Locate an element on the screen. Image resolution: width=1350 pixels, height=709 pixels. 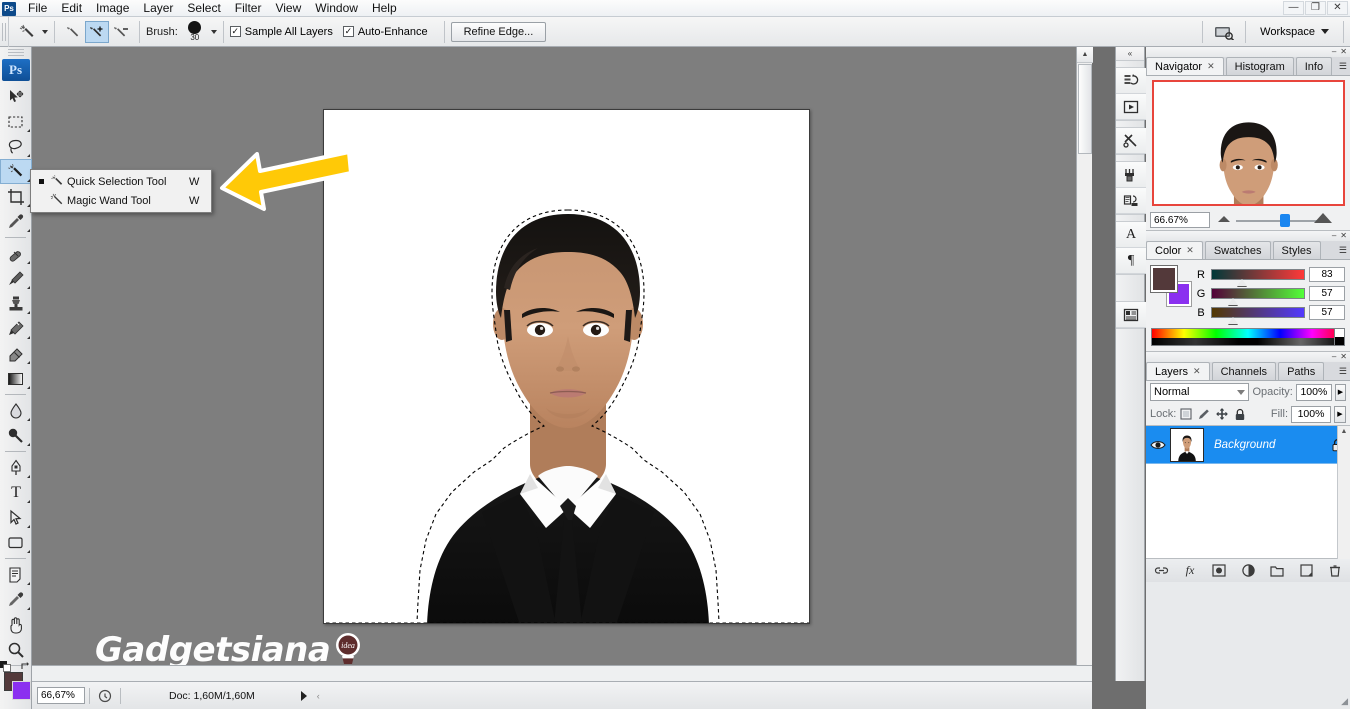
channel-r-thumb is located at coordinates (1242, 282).